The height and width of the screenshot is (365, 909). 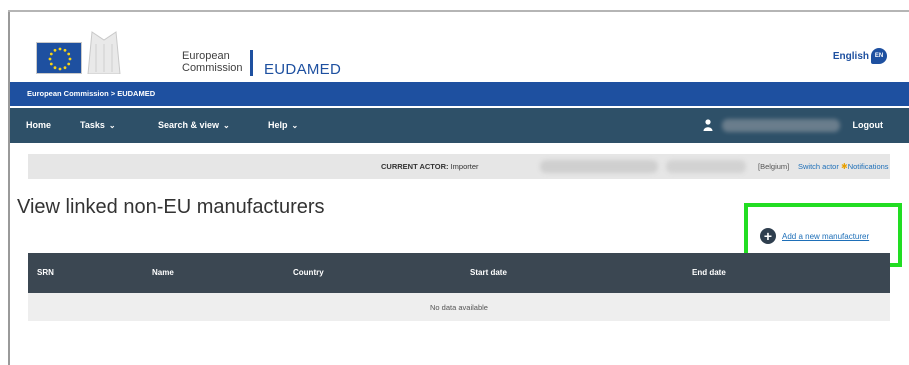 What do you see at coordinates (45, 272) in the screenshot?
I see `column-header-srn: SRN` at bounding box center [45, 272].